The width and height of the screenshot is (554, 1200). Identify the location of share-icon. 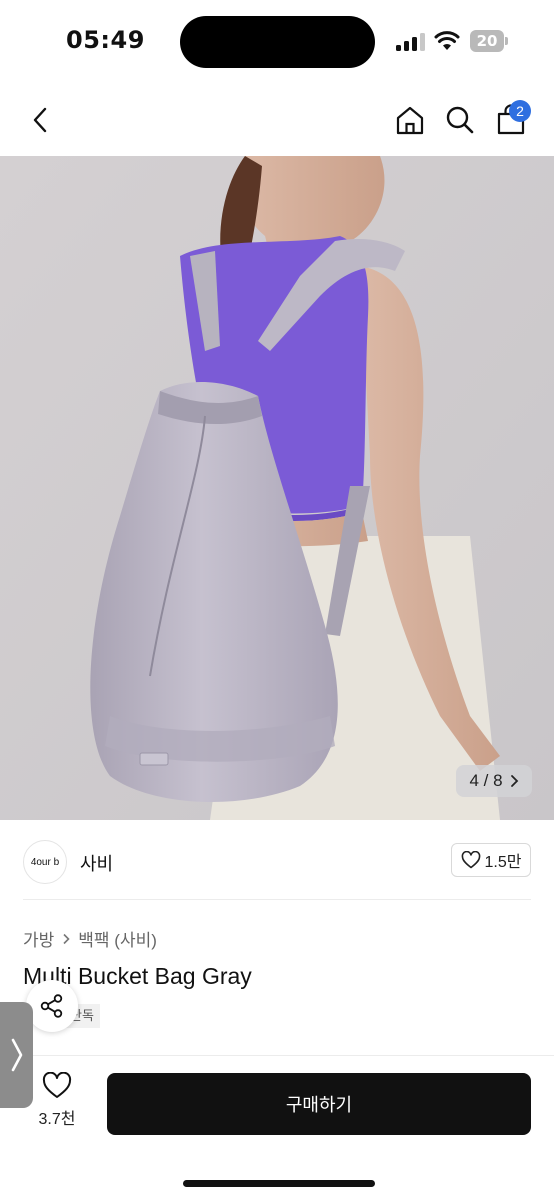
(51, 1006).